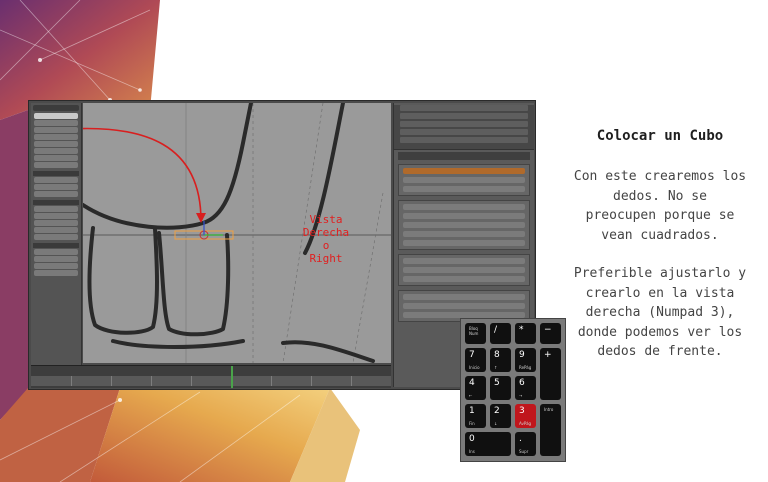 The width and height of the screenshot is (768, 482). I want to click on numpad-key-enter: Intro, so click(550, 430).